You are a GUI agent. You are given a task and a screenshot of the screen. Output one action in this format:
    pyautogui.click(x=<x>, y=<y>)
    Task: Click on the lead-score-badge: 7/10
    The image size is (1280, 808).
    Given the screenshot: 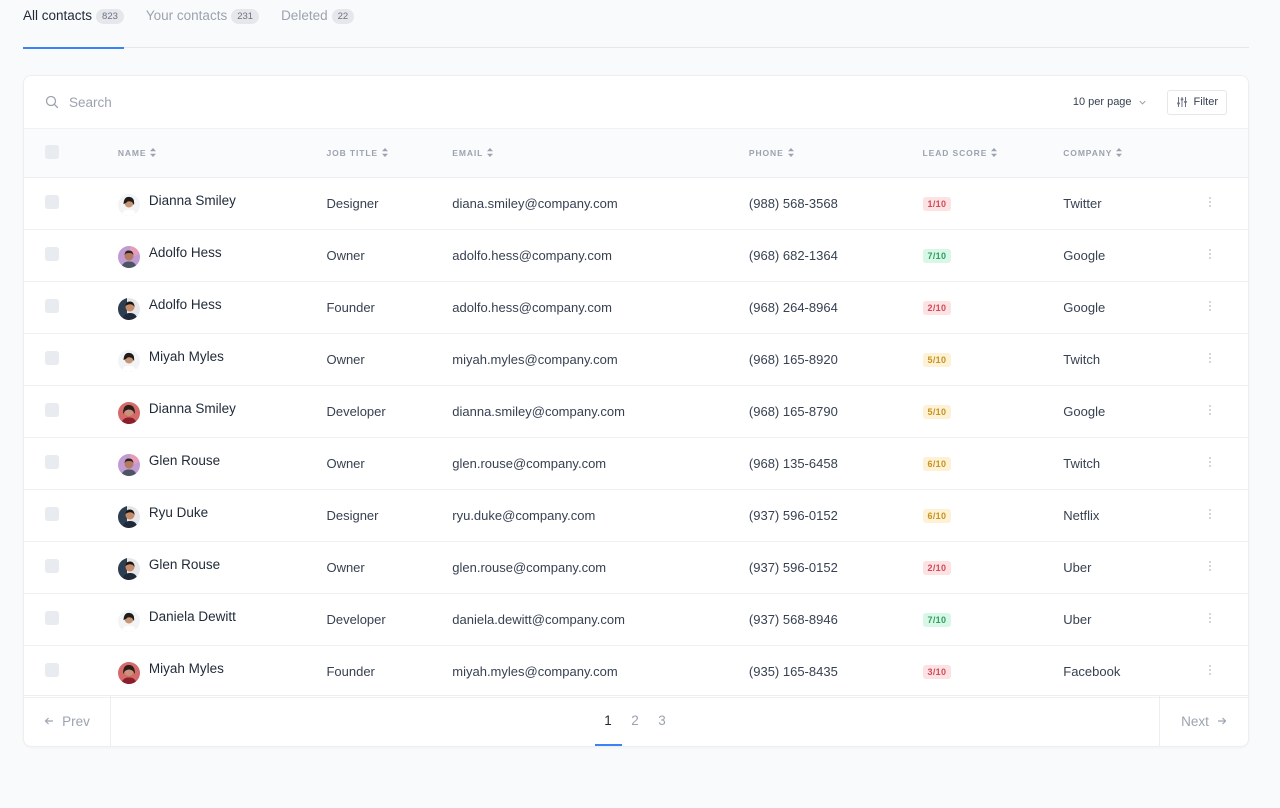 What is the action you would take?
    pyautogui.click(x=937, y=620)
    